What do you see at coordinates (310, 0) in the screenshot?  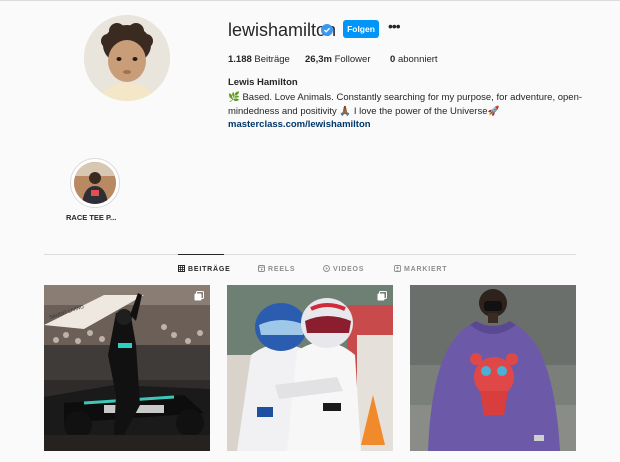 I see `top-divider` at bounding box center [310, 0].